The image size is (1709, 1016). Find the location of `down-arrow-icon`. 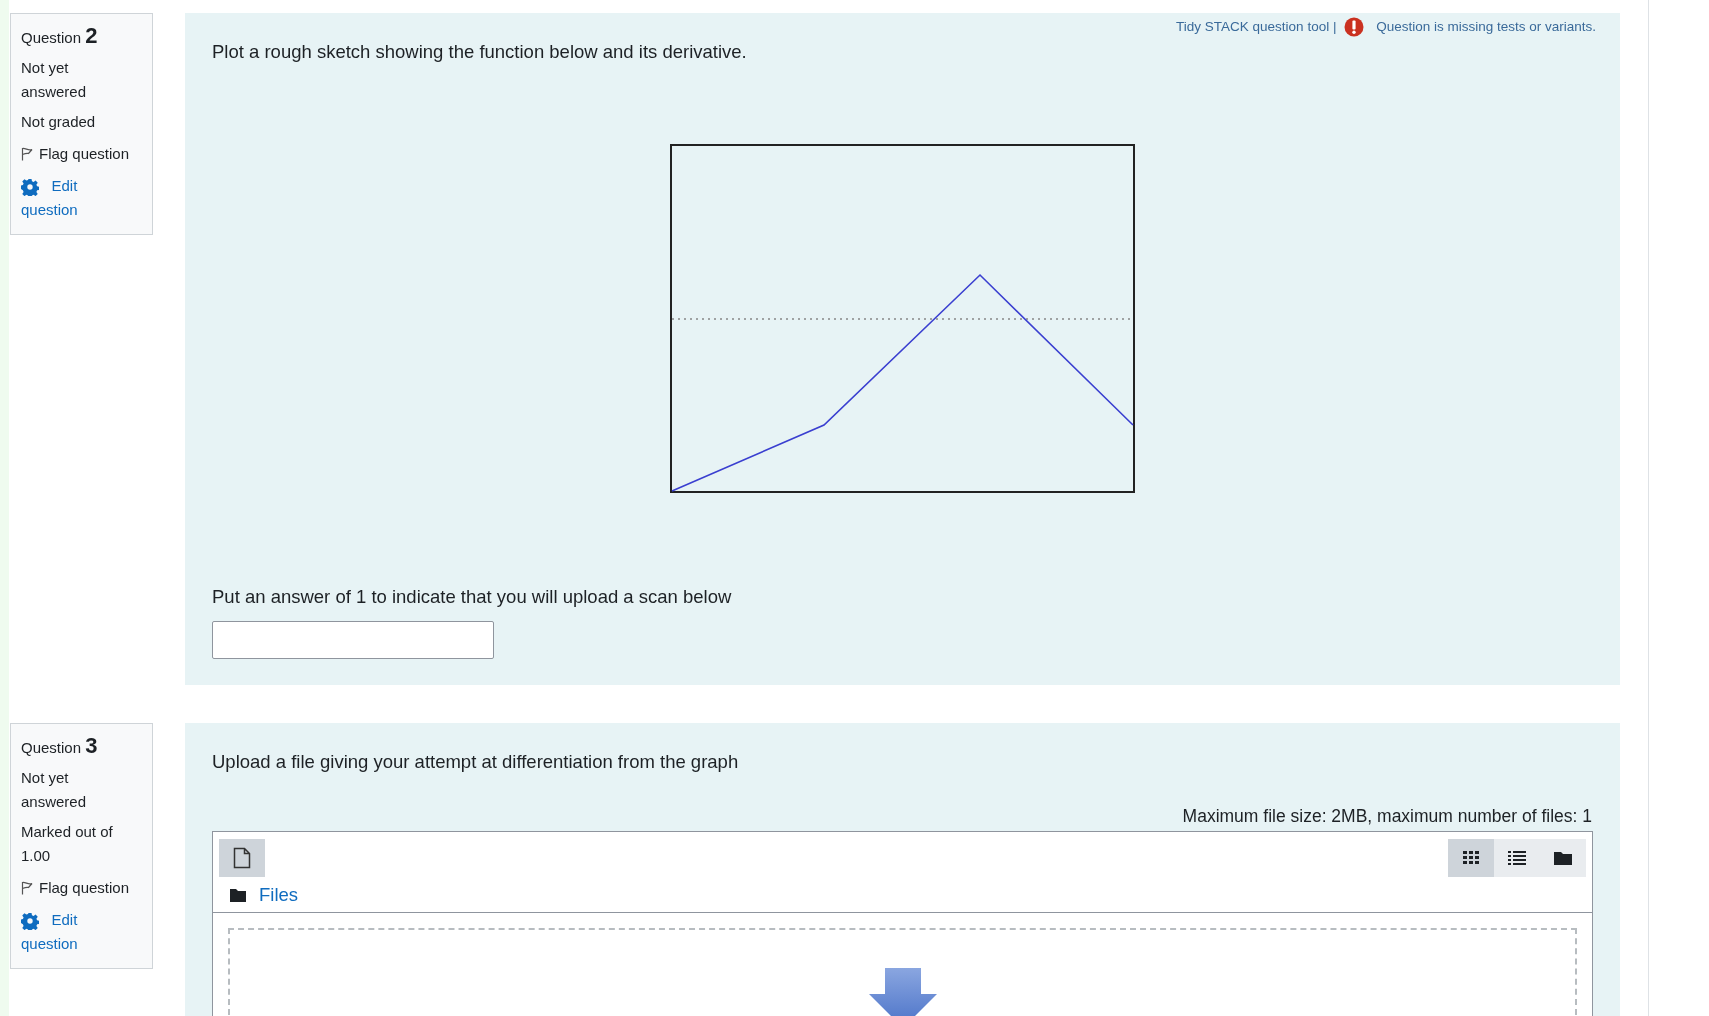

down-arrow-icon is located at coordinates (902, 992).